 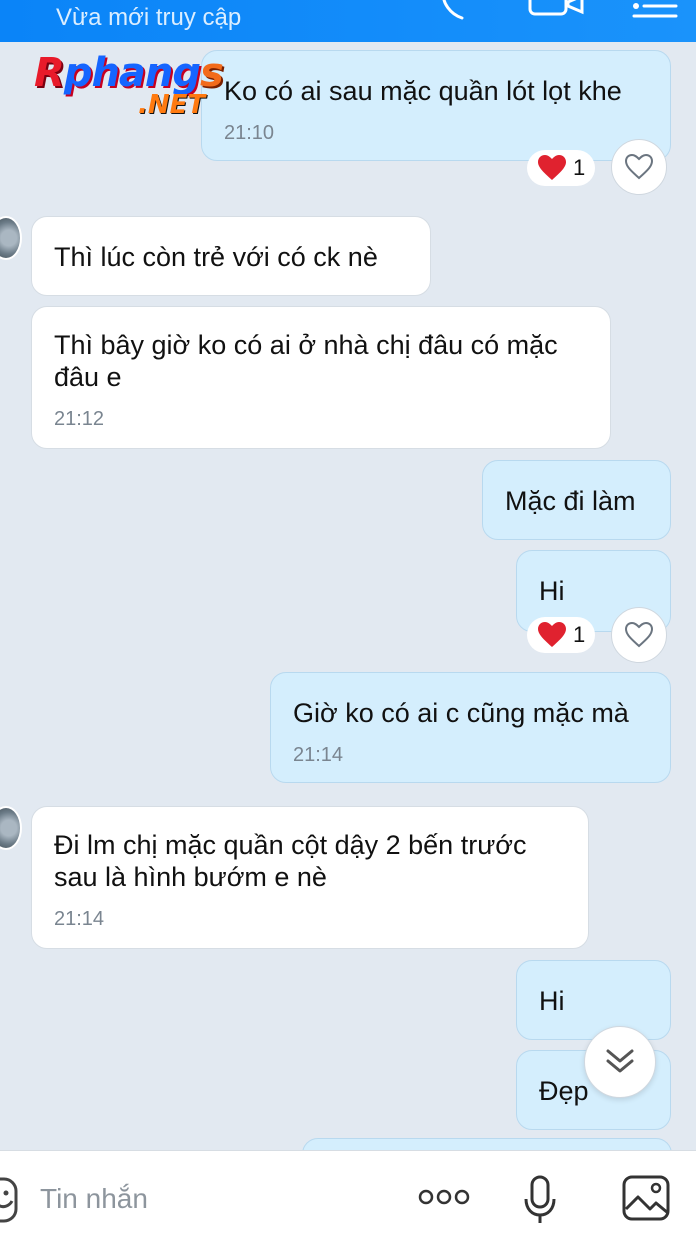 I want to click on message-text: Thì lúc còn trẻ với có ck nè, so click(x=216, y=257).